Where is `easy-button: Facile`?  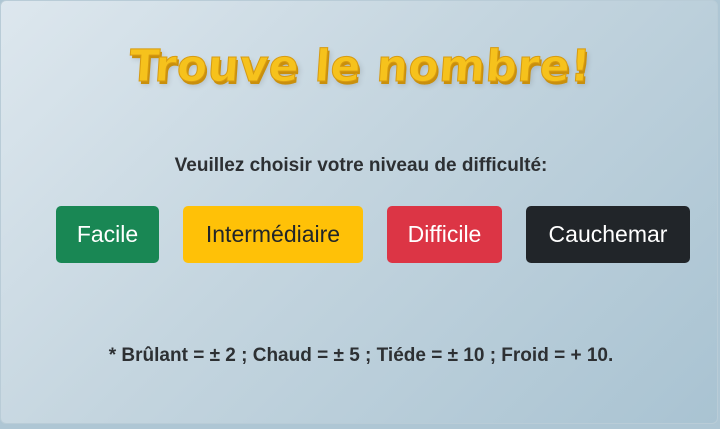 easy-button: Facile is located at coordinates (107, 234).